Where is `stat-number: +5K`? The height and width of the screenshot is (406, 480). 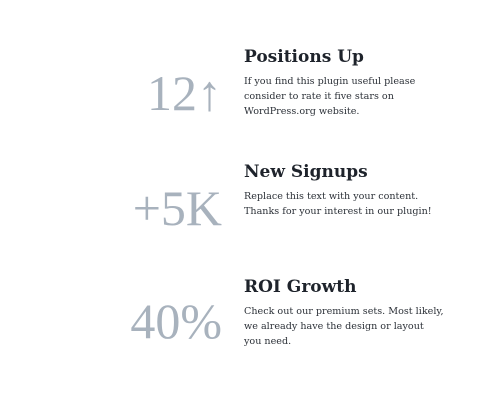 stat-number: +5K is located at coordinates (177, 208).